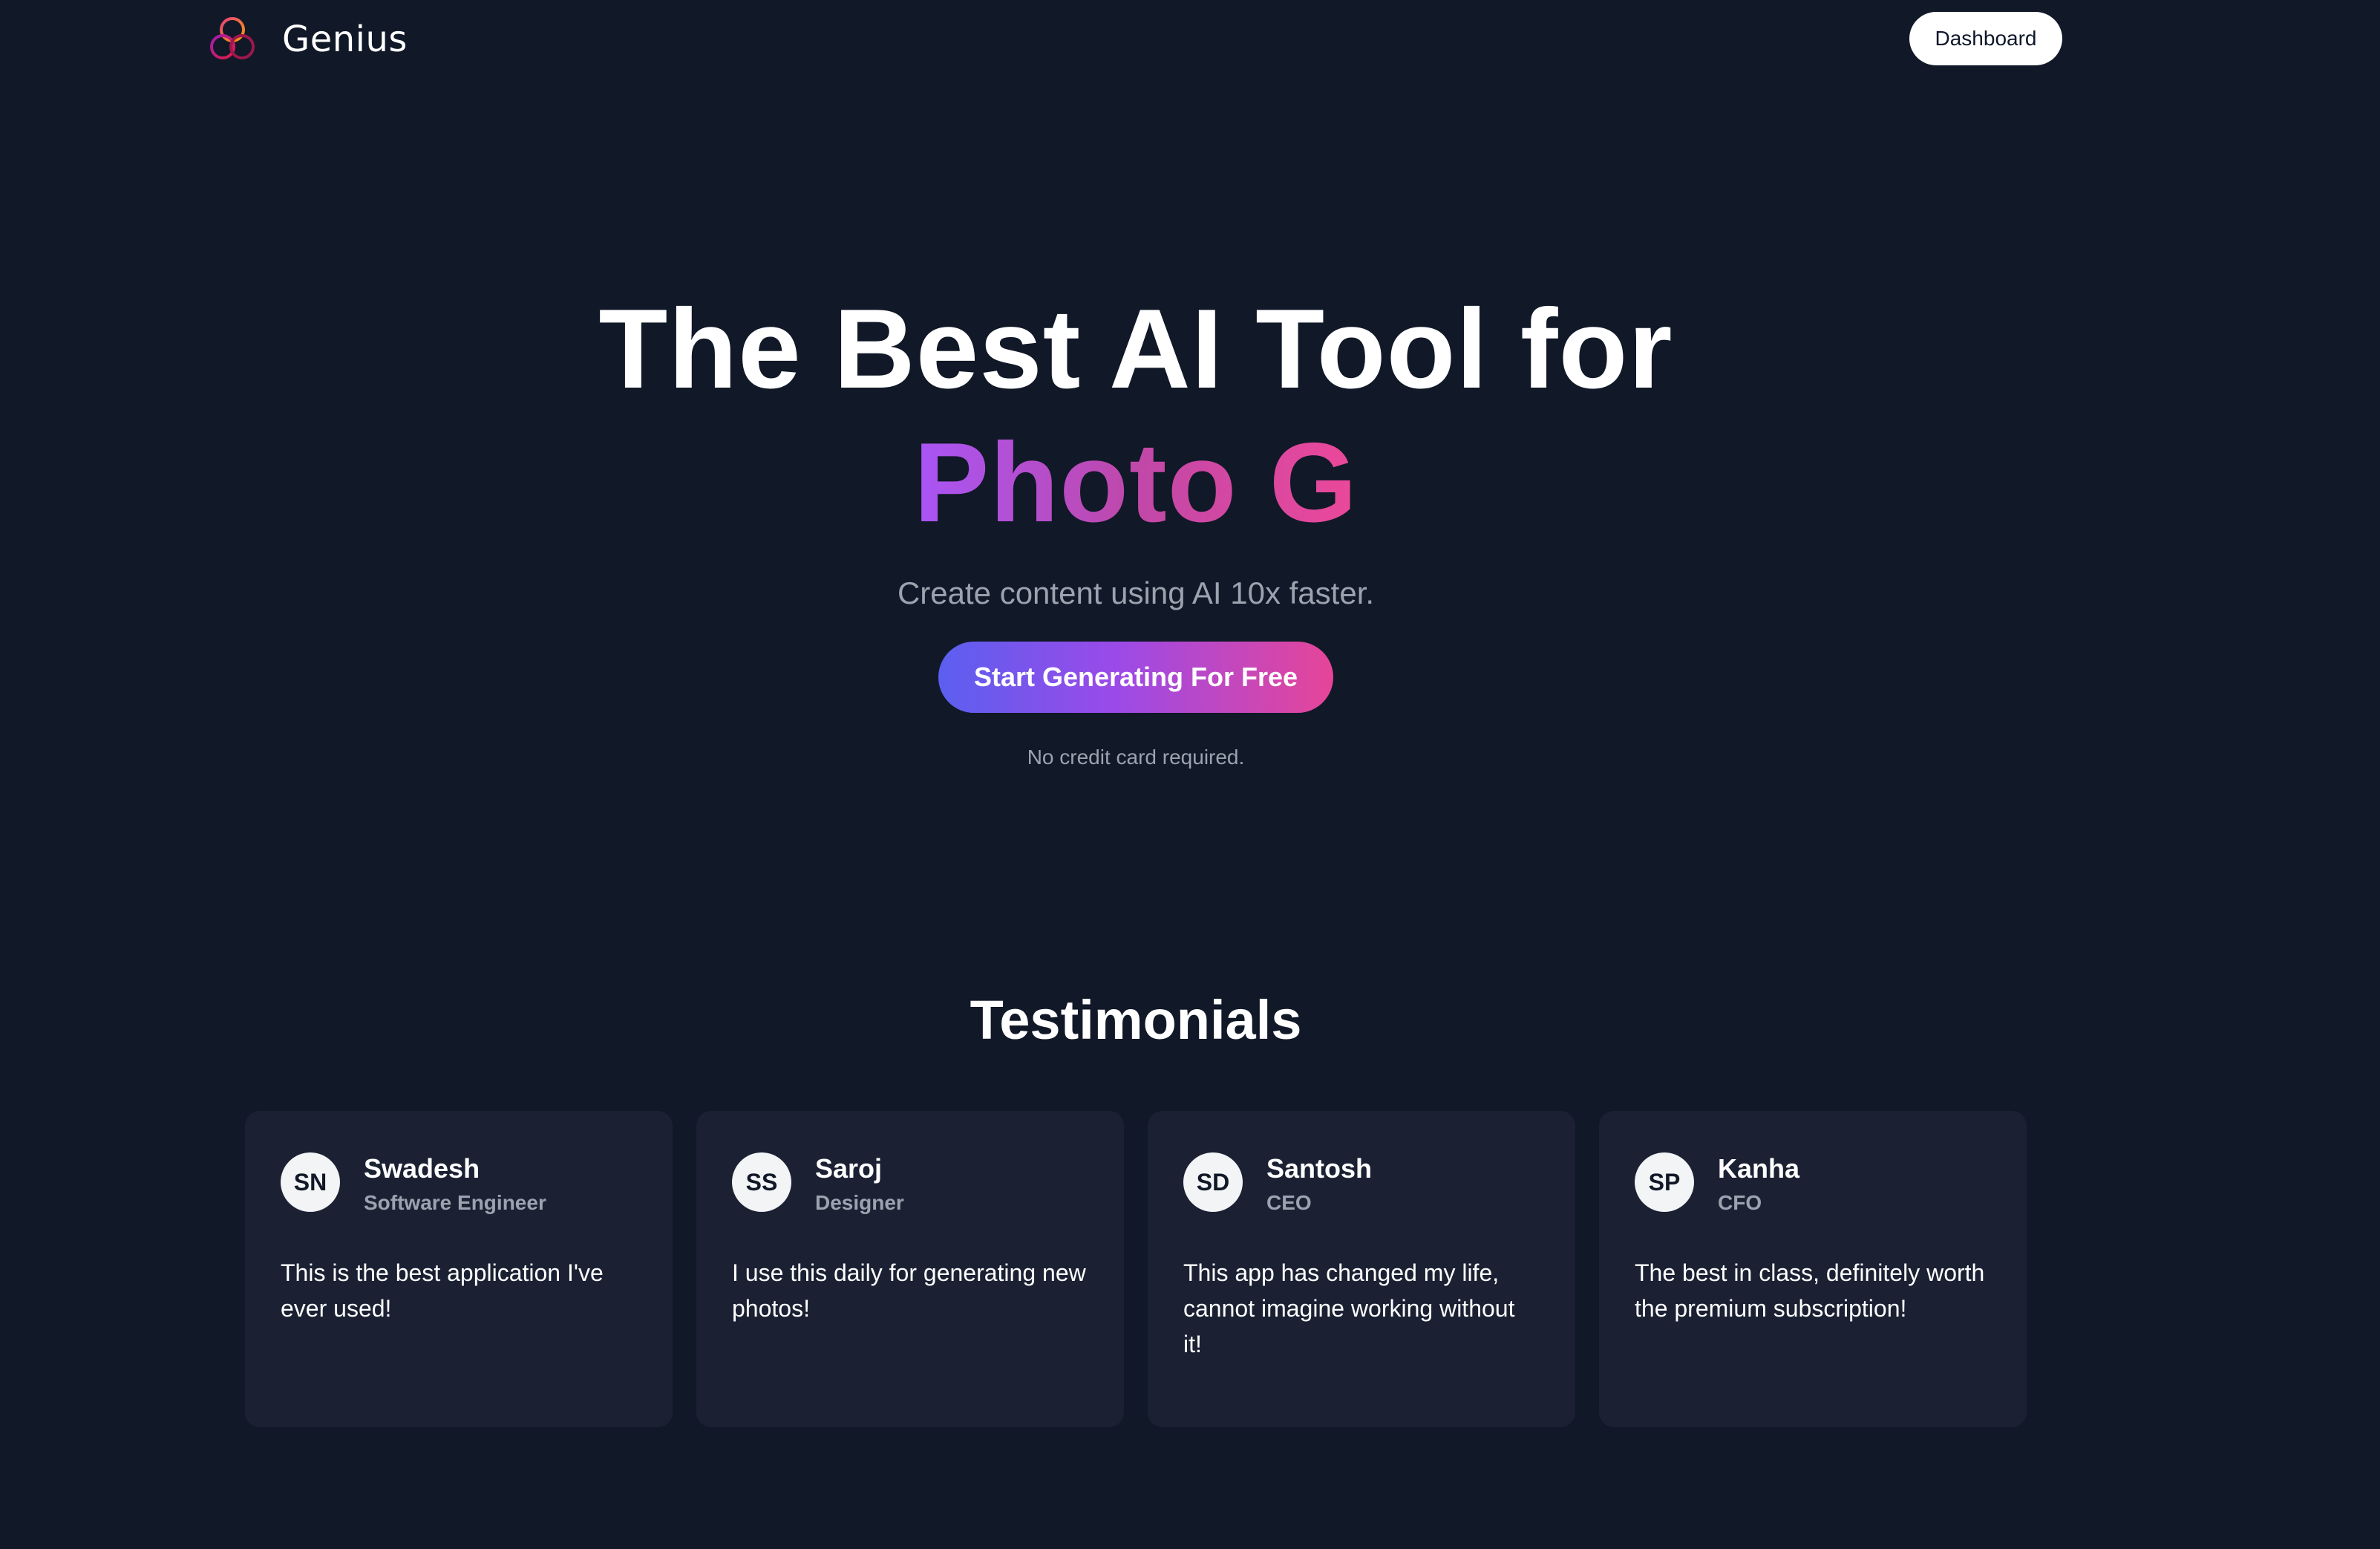 Image resolution: width=2380 pixels, height=1549 pixels. Describe the element at coordinates (849, 1168) in the screenshot. I see `author-name: Saroj` at that location.